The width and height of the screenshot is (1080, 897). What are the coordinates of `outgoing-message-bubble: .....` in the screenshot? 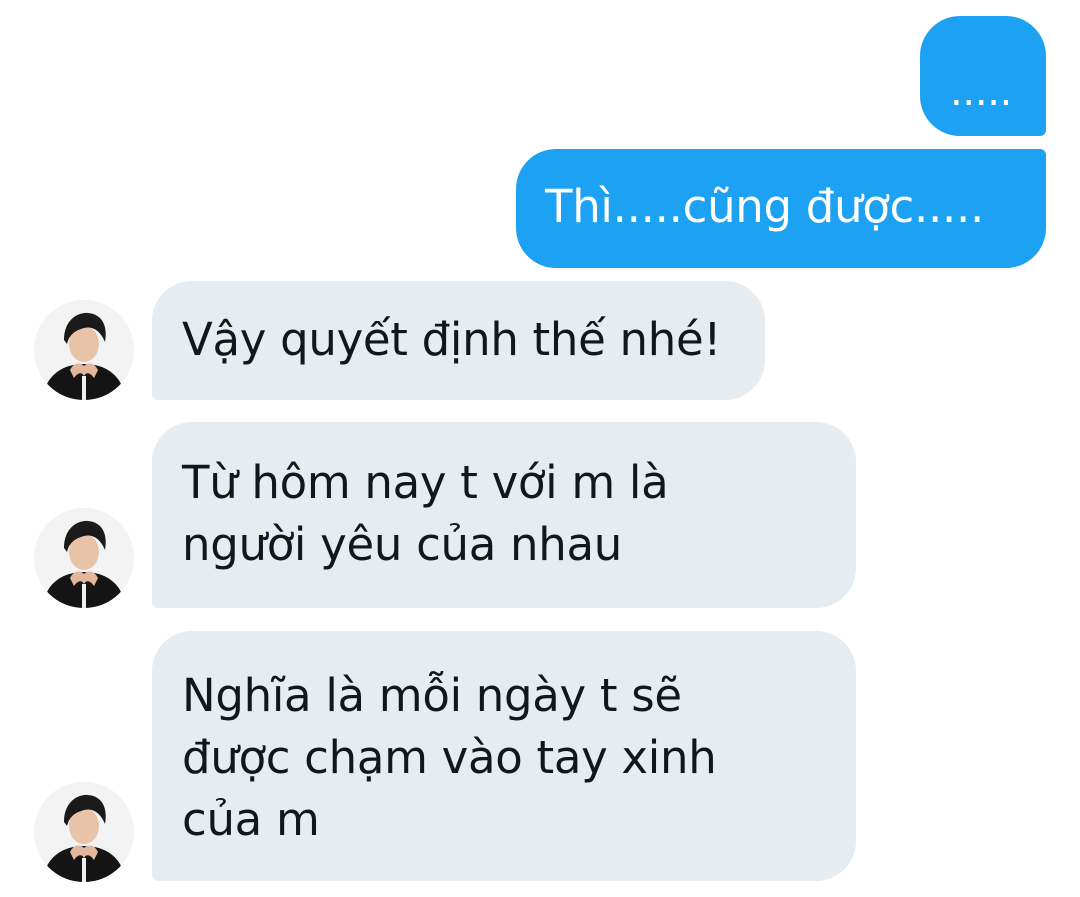 It's located at (983, 76).